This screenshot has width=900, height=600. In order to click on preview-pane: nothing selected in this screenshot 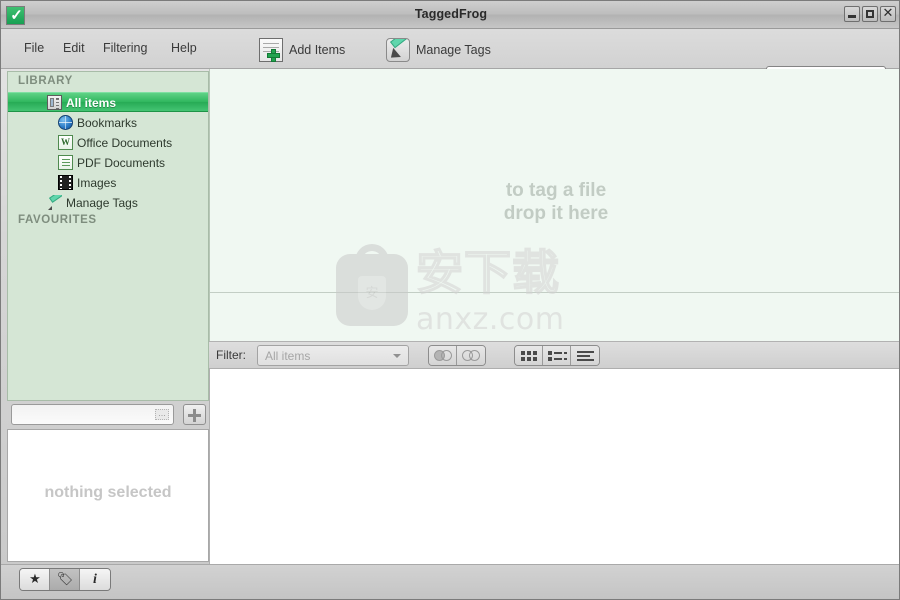, I will do `click(108, 495)`.